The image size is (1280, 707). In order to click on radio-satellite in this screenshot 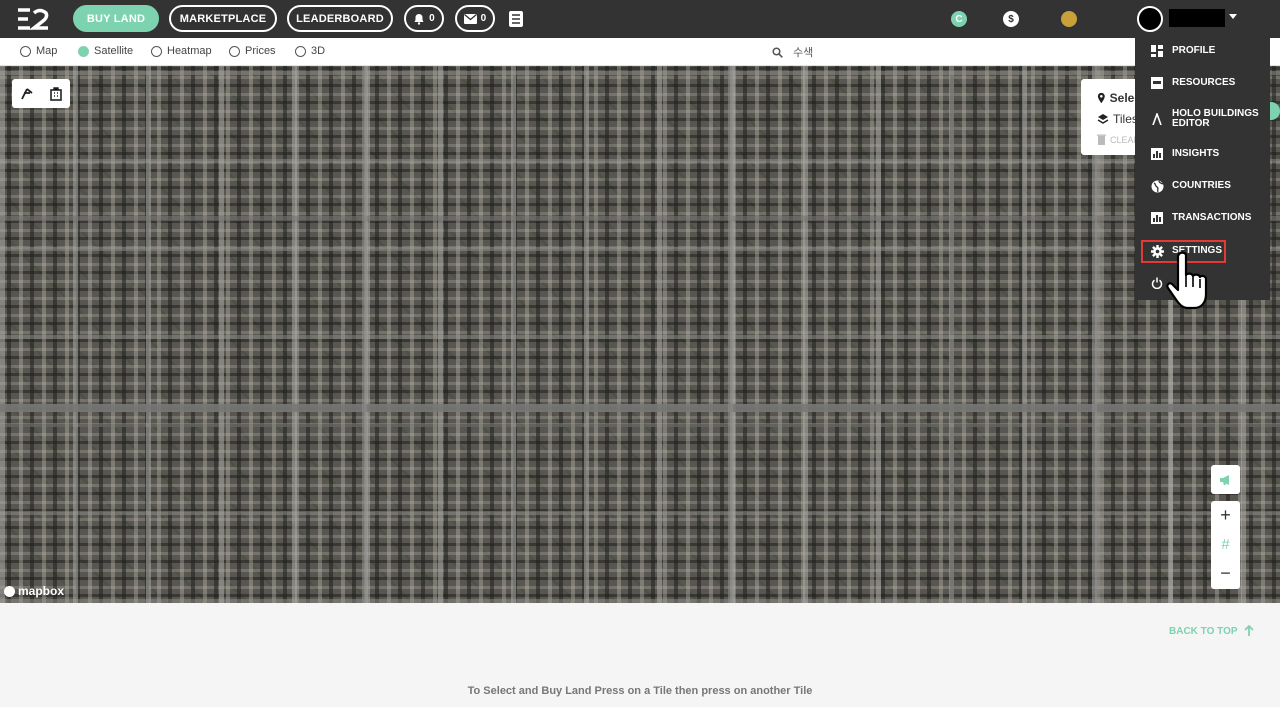, I will do `click(83, 51)`.